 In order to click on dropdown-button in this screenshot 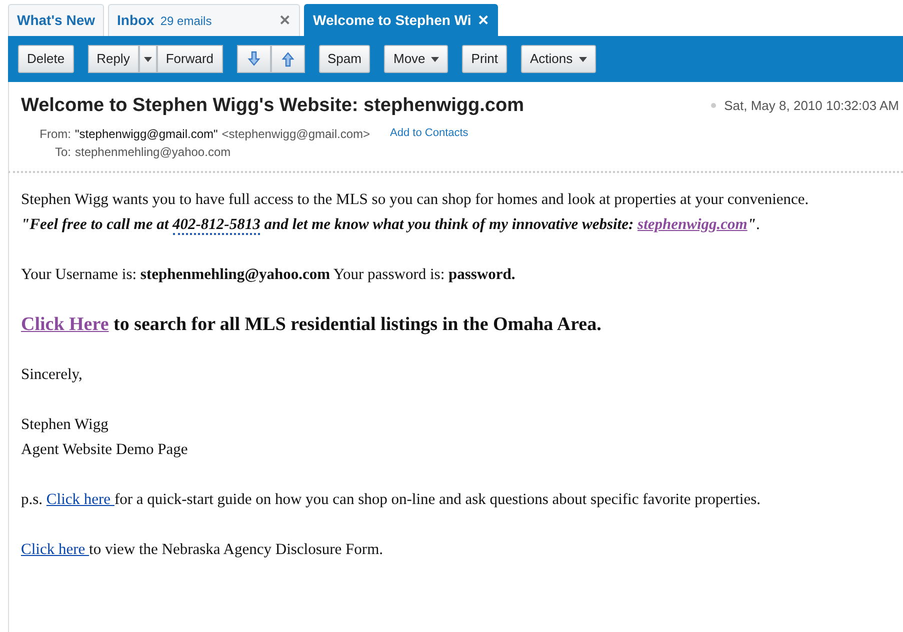, I will do `click(147, 59)`.